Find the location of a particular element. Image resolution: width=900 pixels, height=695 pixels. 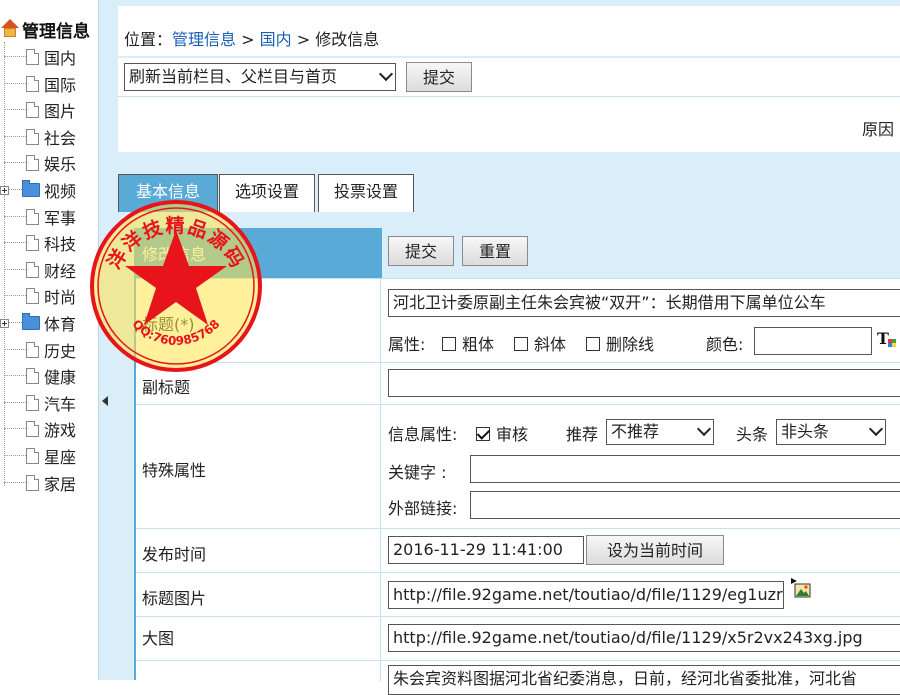

external-link-input is located at coordinates (685, 505).